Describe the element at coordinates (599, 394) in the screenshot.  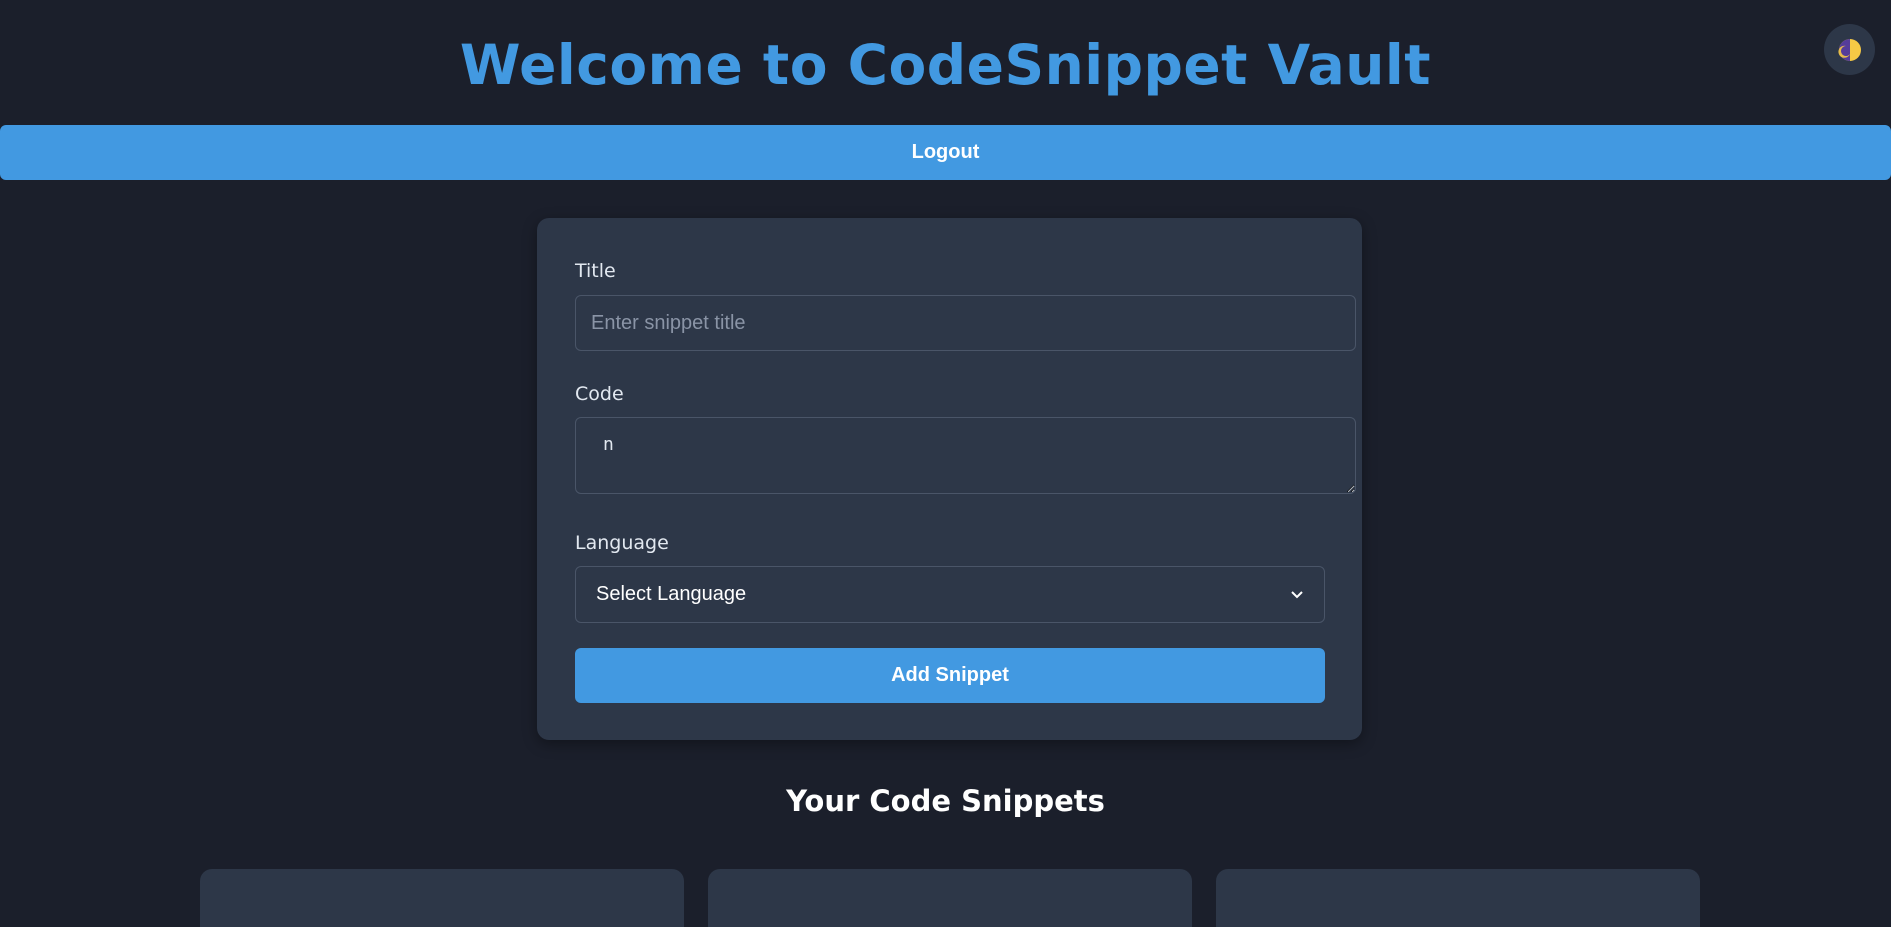
I see `code-label: Code` at that location.